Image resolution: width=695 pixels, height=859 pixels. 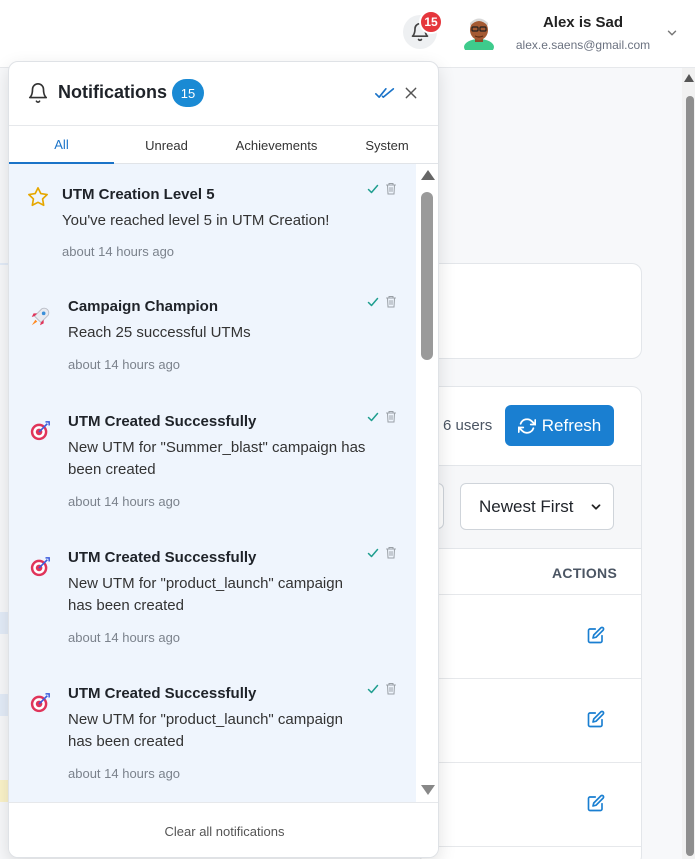 What do you see at coordinates (143, 306) in the screenshot?
I see `notification-title: Campaign Champion` at bounding box center [143, 306].